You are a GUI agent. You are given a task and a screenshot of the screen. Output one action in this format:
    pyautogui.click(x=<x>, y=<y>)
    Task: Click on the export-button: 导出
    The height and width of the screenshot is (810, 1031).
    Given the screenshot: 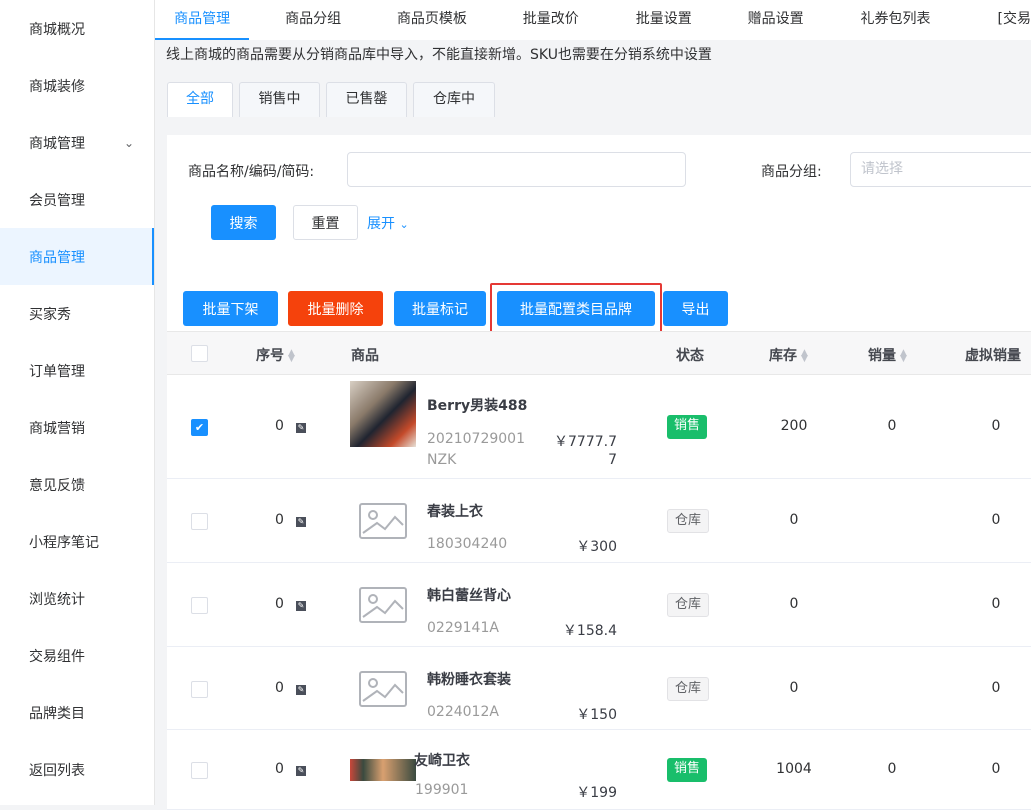 What is the action you would take?
    pyautogui.click(x=695, y=308)
    